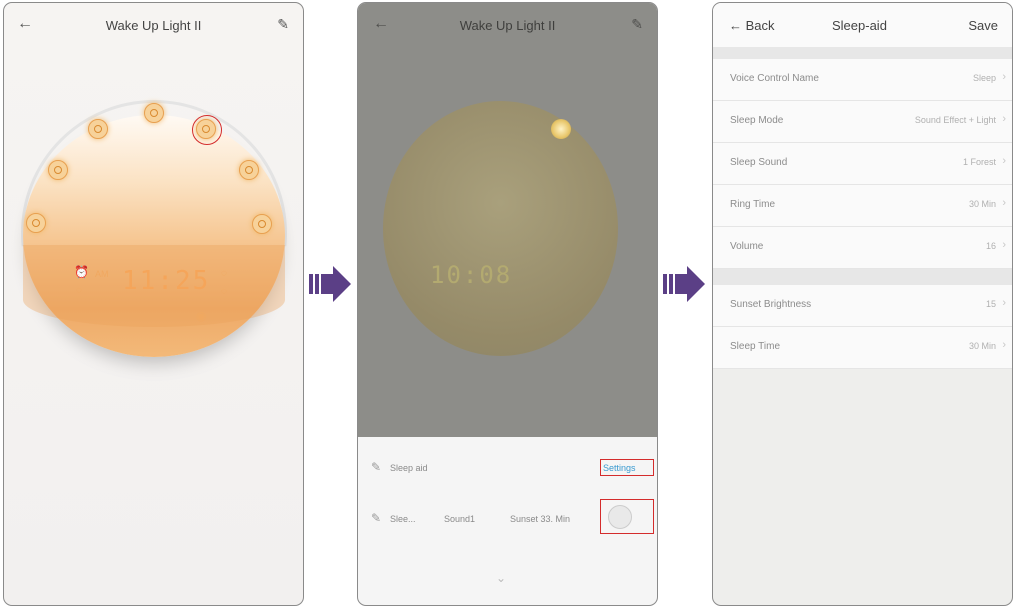  Describe the element at coordinates (540, 519) in the screenshot. I see `sunset-value: Sunset 33. Min` at that location.